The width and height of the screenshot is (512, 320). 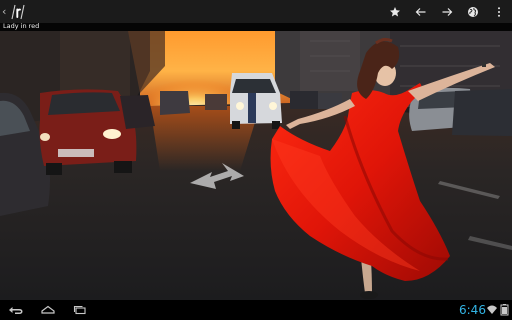 I want to click on action-bar: ‹, so click(x=256, y=11).